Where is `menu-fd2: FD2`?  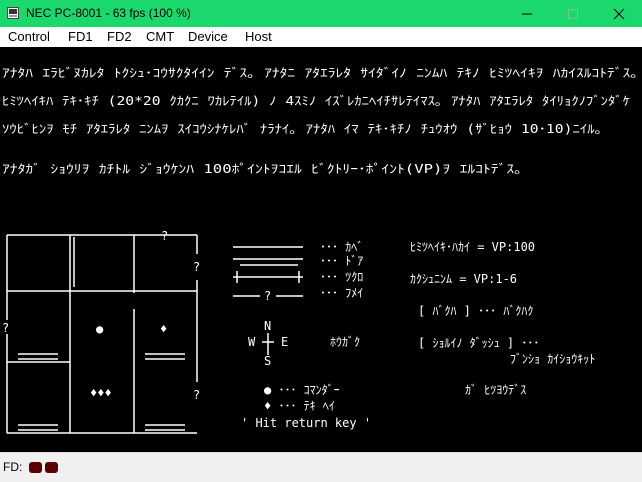
menu-fd2: FD2 is located at coordinates (119, 36).